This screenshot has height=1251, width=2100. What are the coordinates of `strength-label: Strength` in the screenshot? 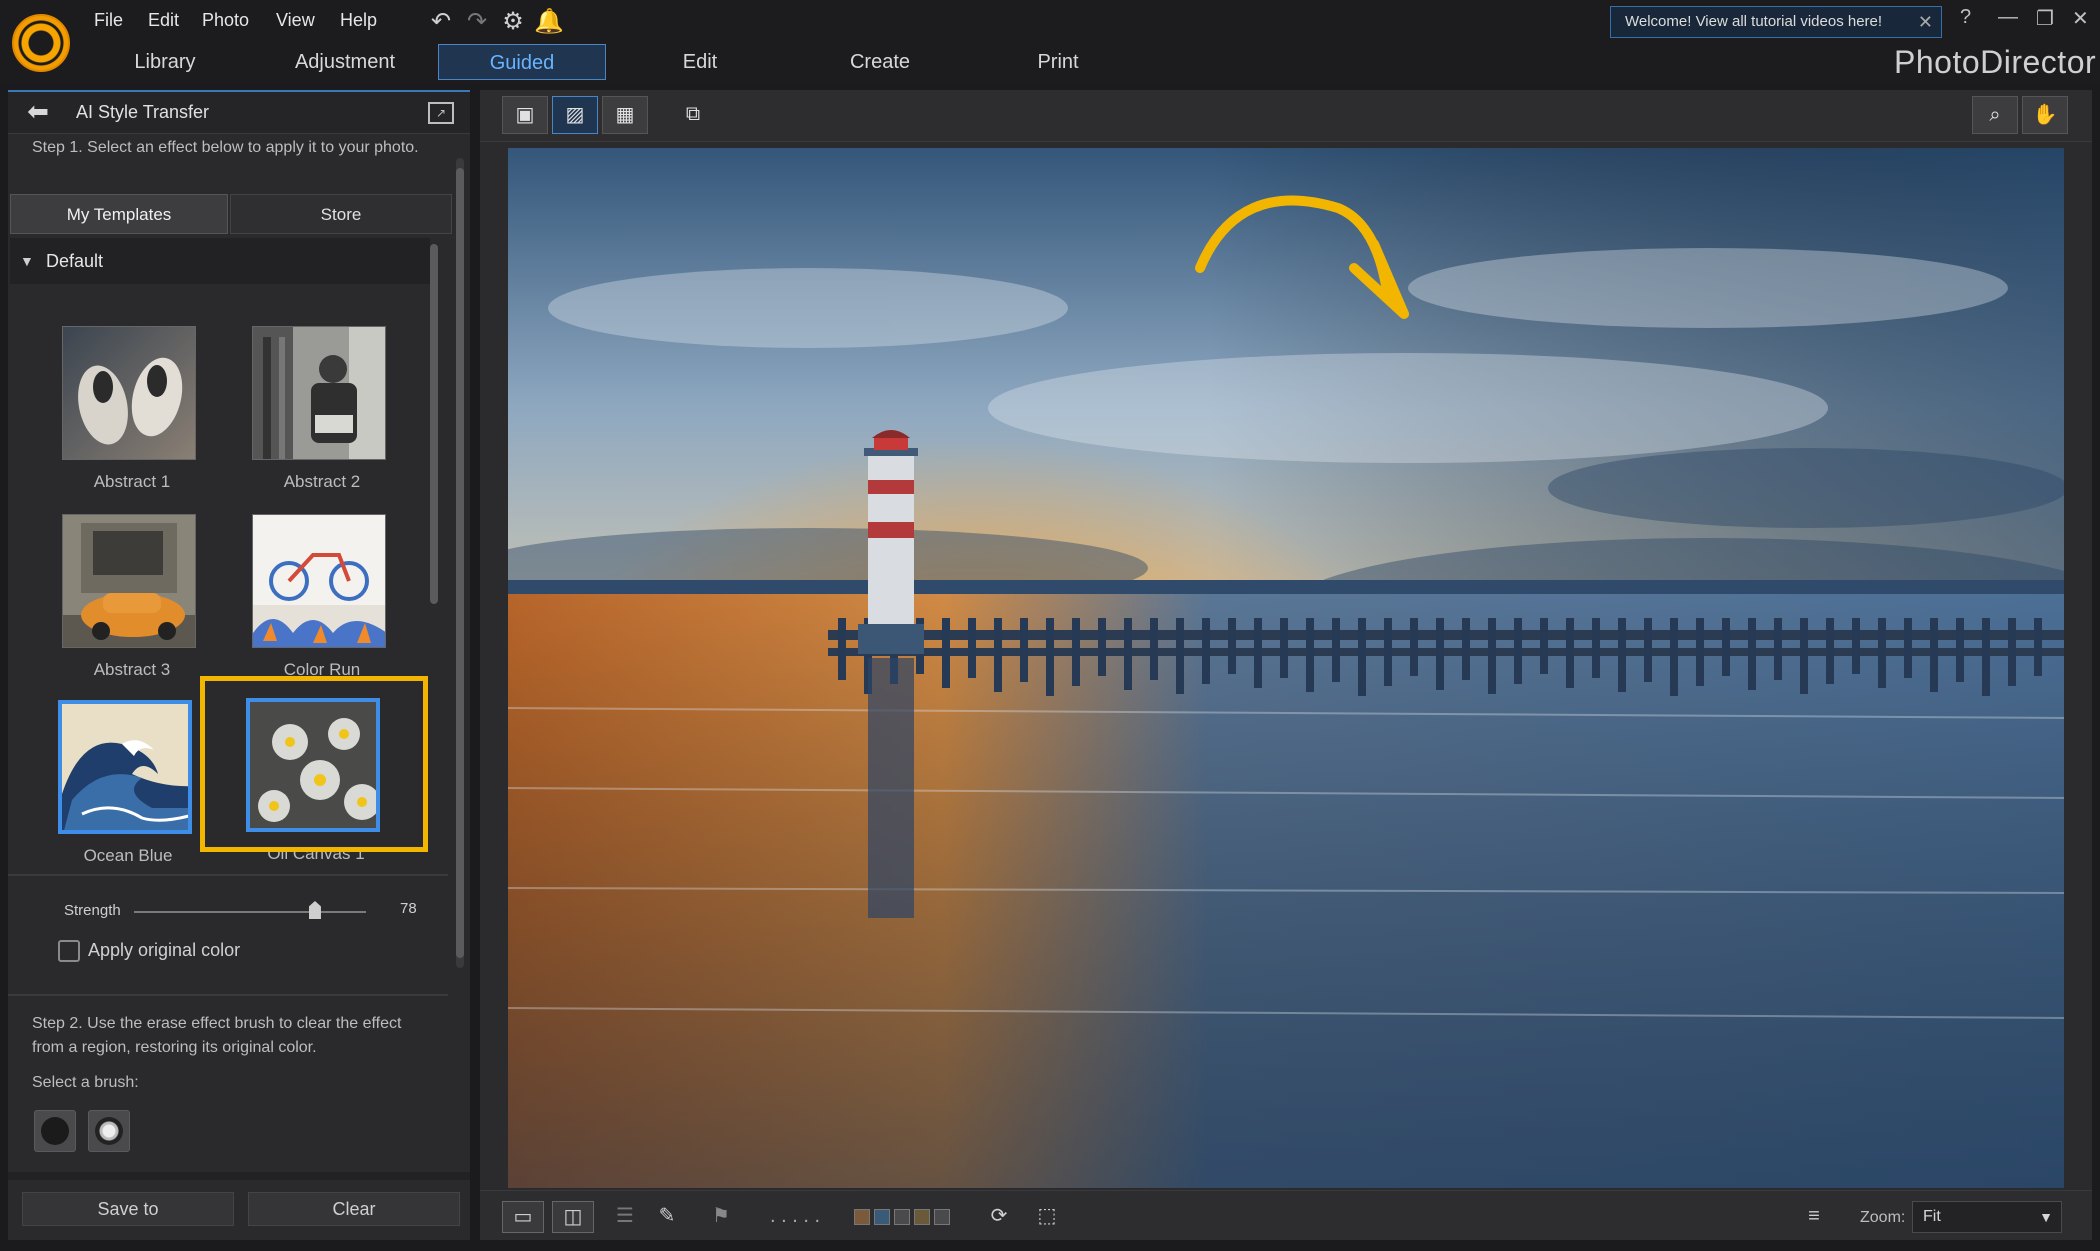 It's located at (92, 910).